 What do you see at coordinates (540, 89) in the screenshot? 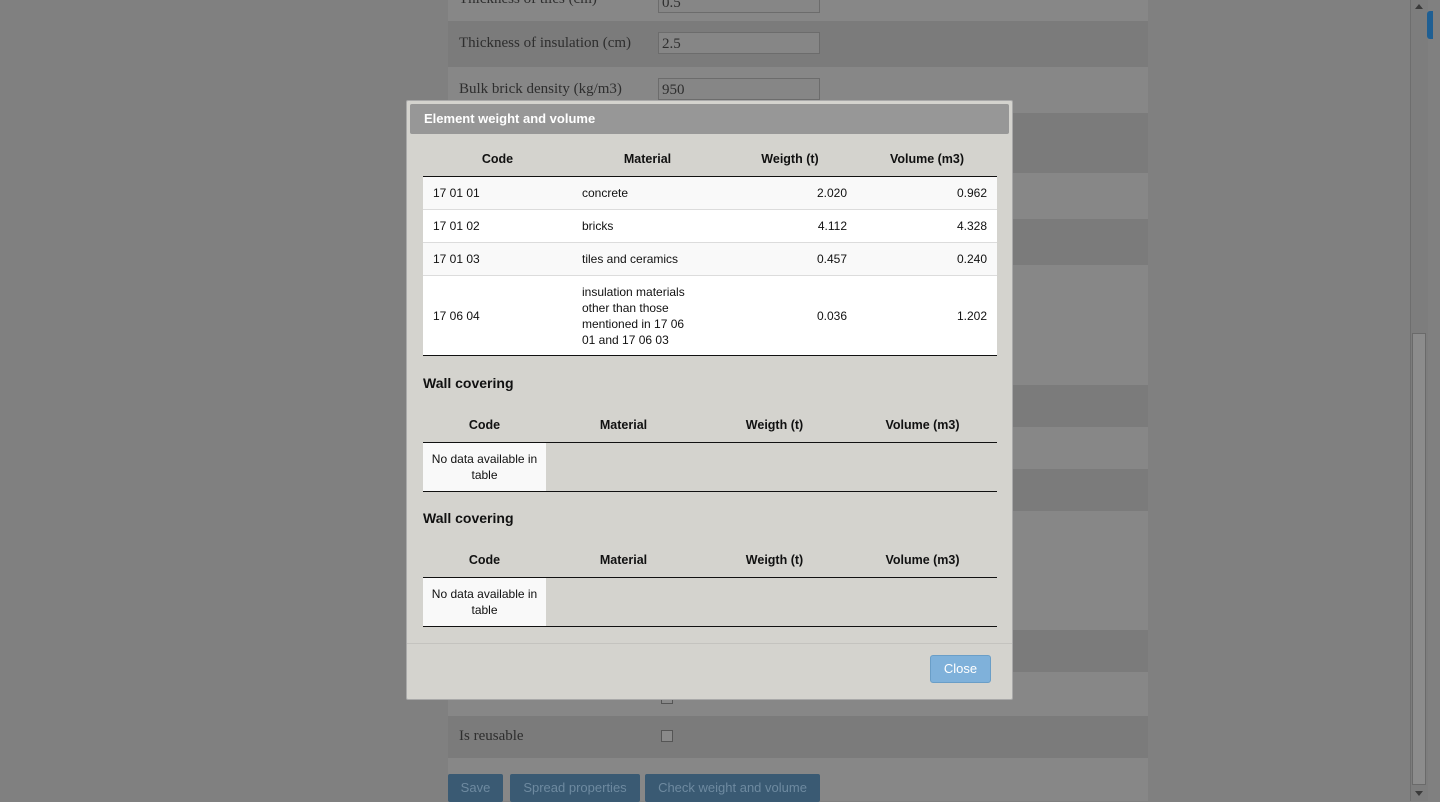
I see `field-label: Bulk brick density (kg/m3)` at bounding box center [540, 89].